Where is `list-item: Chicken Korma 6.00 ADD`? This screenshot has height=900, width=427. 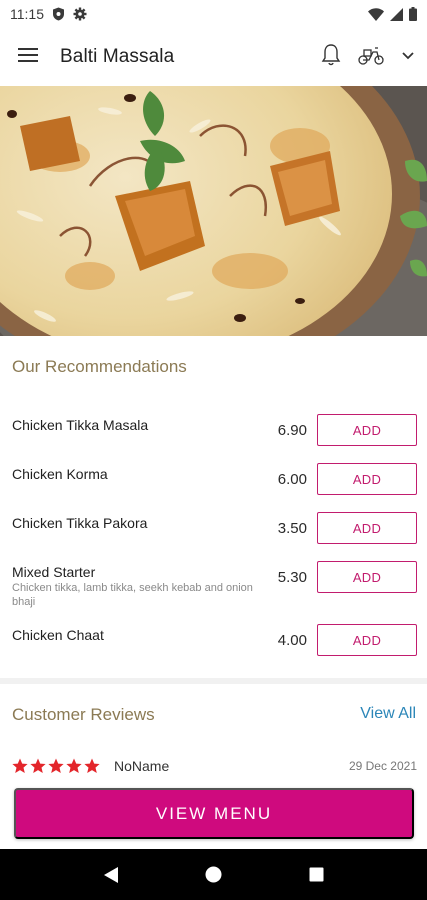
list-item: Chicken Korma 6.00 ADD is located at coordinates (213, 487).